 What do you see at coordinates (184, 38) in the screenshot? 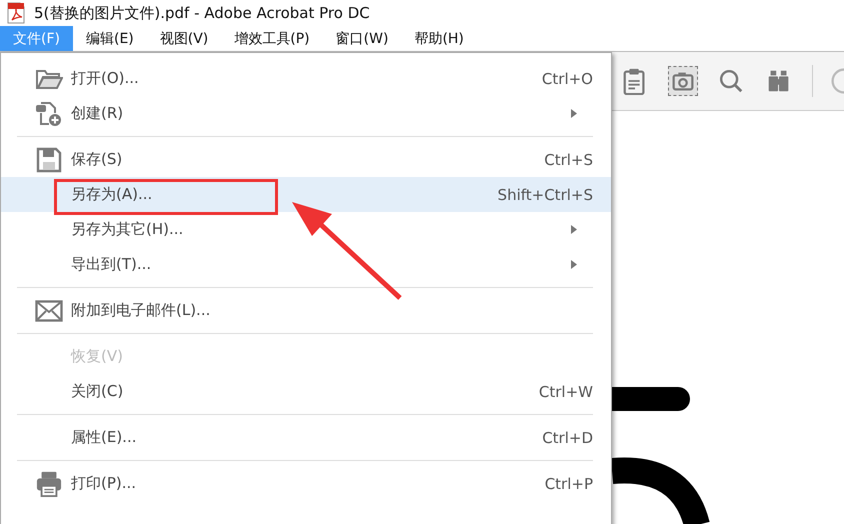
I see `menu-item: 视图(V)` at bounding box center [184, 38].